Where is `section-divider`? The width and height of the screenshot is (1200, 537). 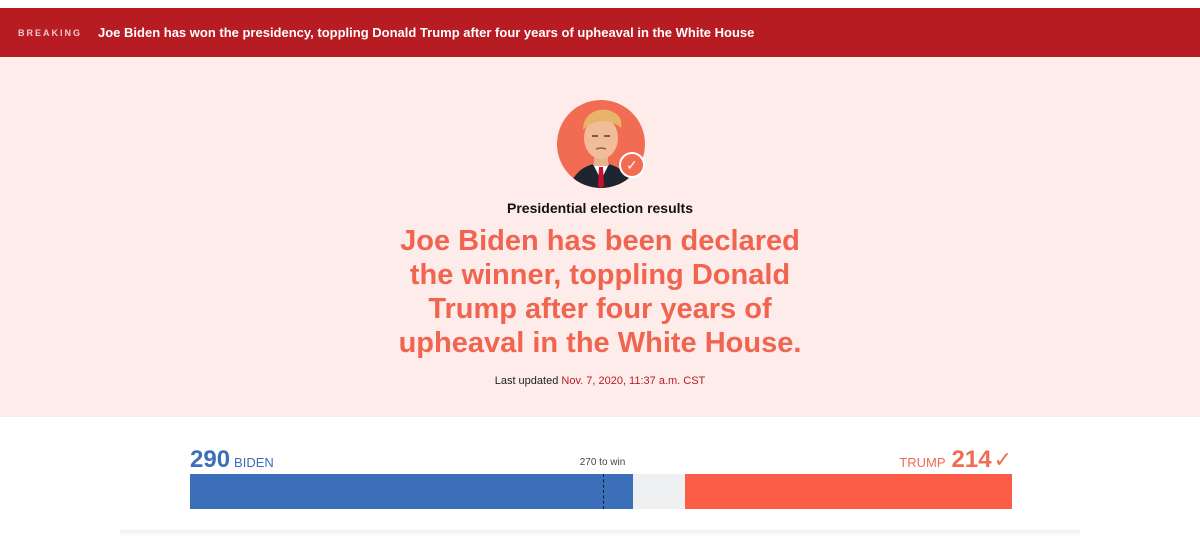
section-divider is located at coordinates (600, 533).